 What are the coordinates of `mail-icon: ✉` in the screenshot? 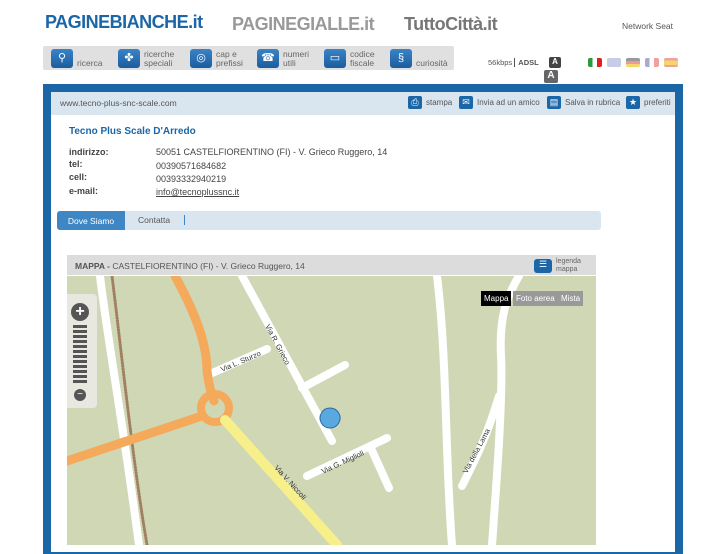 It's located at (466, 102).